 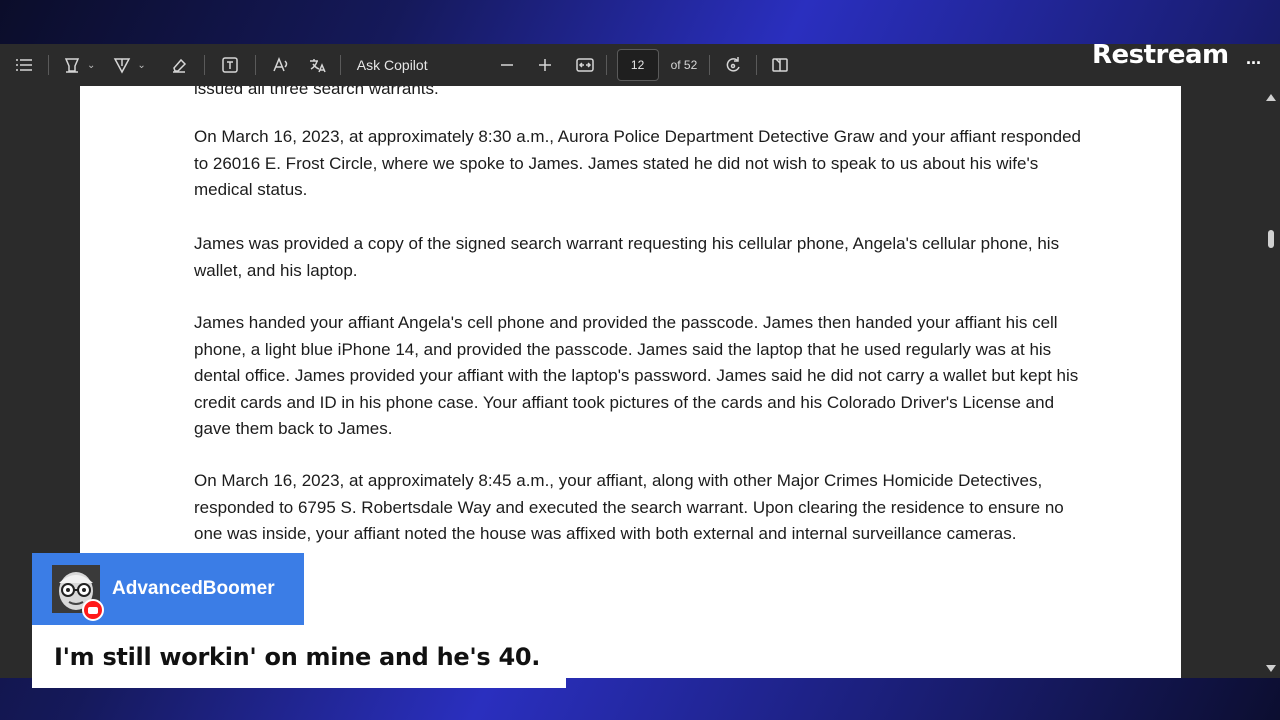 I want to click on draw-tool-button: ⌄, so click(x=129, y=65).